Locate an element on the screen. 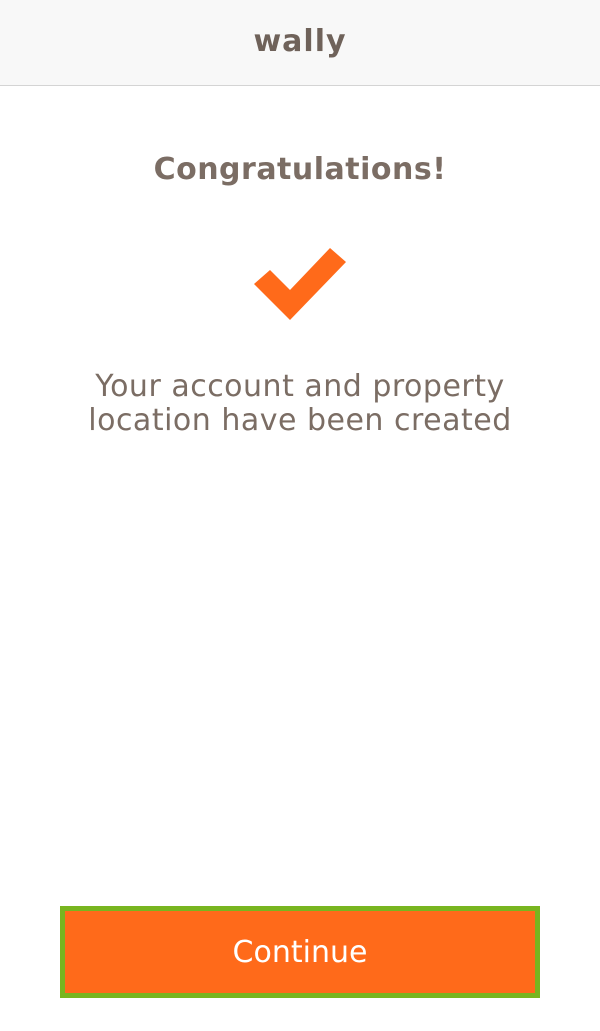 The image size is (600, 1031). app-logo: wally is located at coordinates (300, 41).